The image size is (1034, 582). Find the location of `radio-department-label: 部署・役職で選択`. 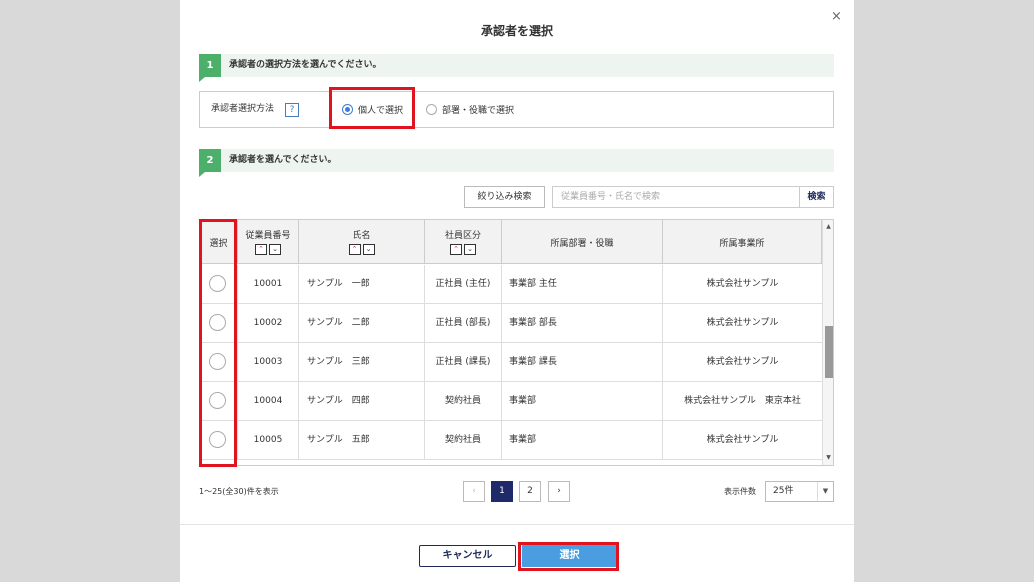

radio-department-label: 部署・役職で選択 is located at coordinates (478, 111).